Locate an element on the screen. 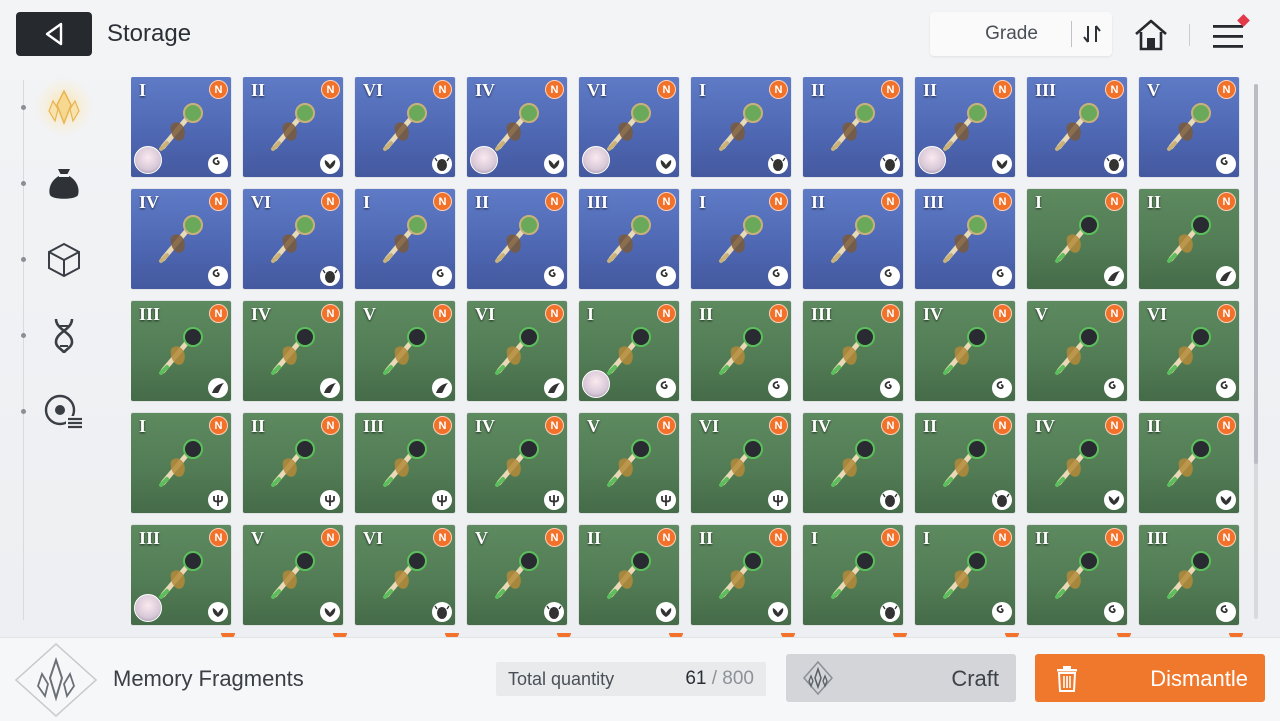  sidebar-item-memory-fragments is located at coordinates (64, 107).